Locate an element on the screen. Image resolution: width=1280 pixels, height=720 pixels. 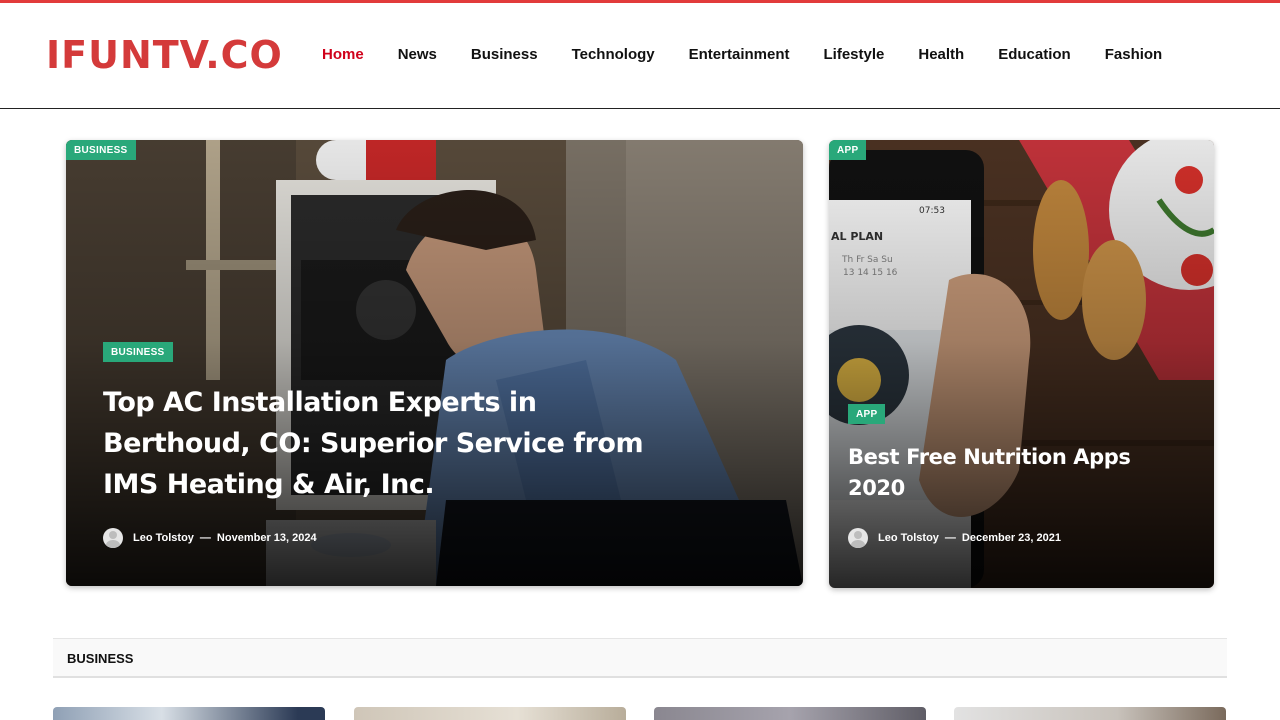
nav-item-business: Business is located at coordinates (504, 55).